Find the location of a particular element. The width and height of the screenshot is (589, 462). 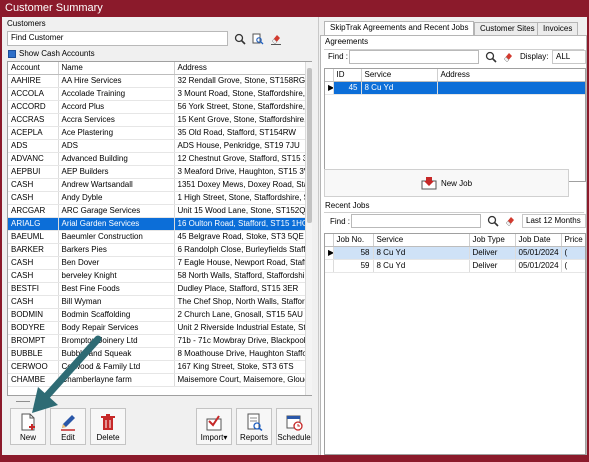

table-cell: Advanced Building is located at coordinates (116, 159).